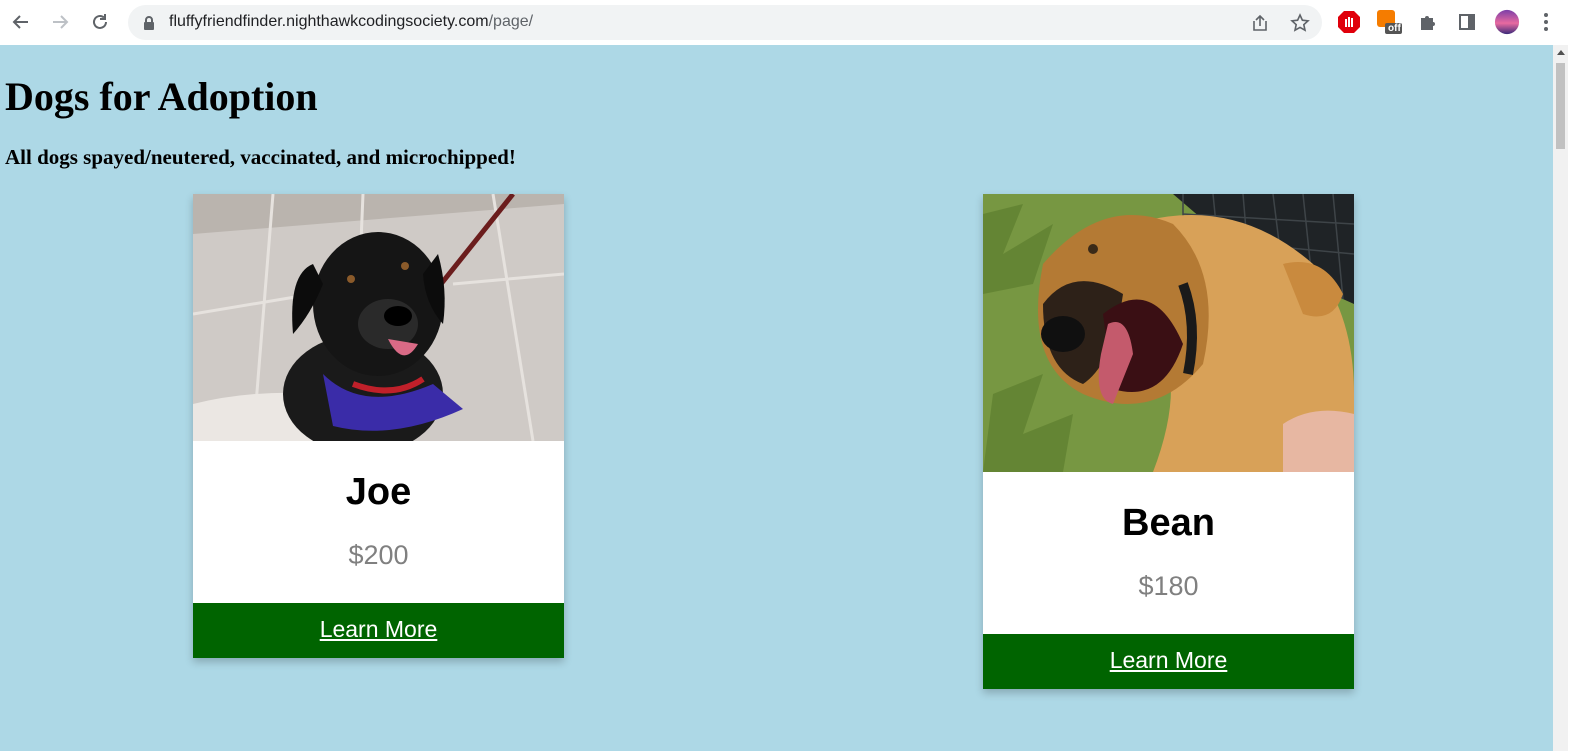 This screenshot has height=751, width=1588. I want to click on avatar, so click(1507, 22).